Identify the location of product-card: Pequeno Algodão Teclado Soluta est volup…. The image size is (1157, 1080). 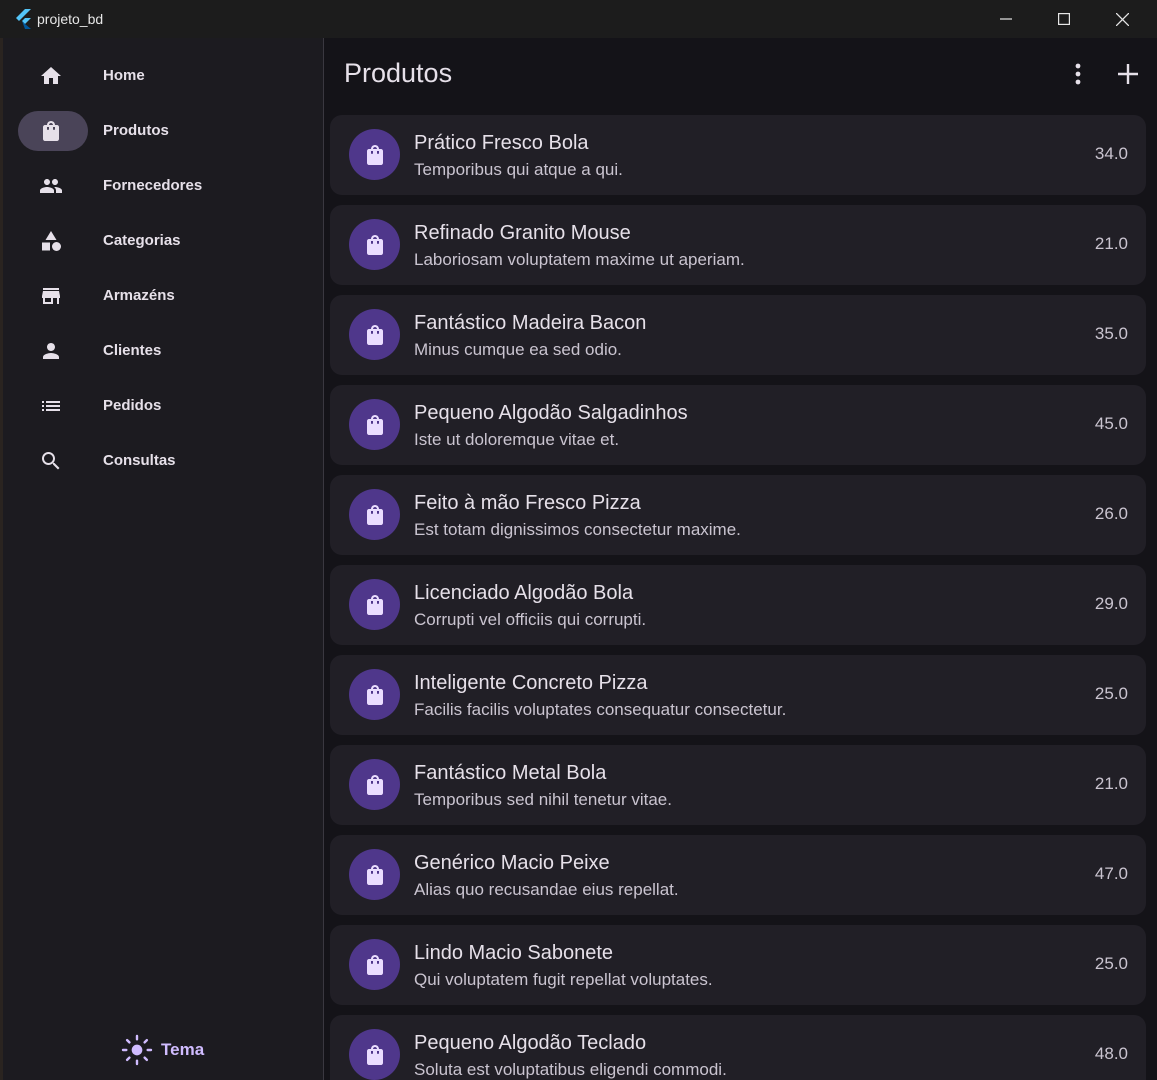
(738, 1047).